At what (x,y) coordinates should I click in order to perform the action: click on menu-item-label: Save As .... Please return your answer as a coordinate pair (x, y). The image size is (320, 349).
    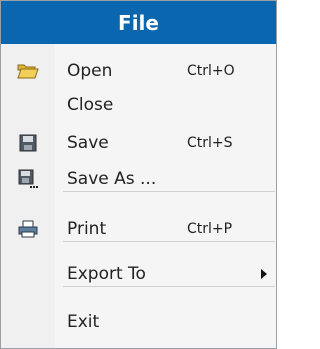
    Looking at the image, I should click on (112, 179).